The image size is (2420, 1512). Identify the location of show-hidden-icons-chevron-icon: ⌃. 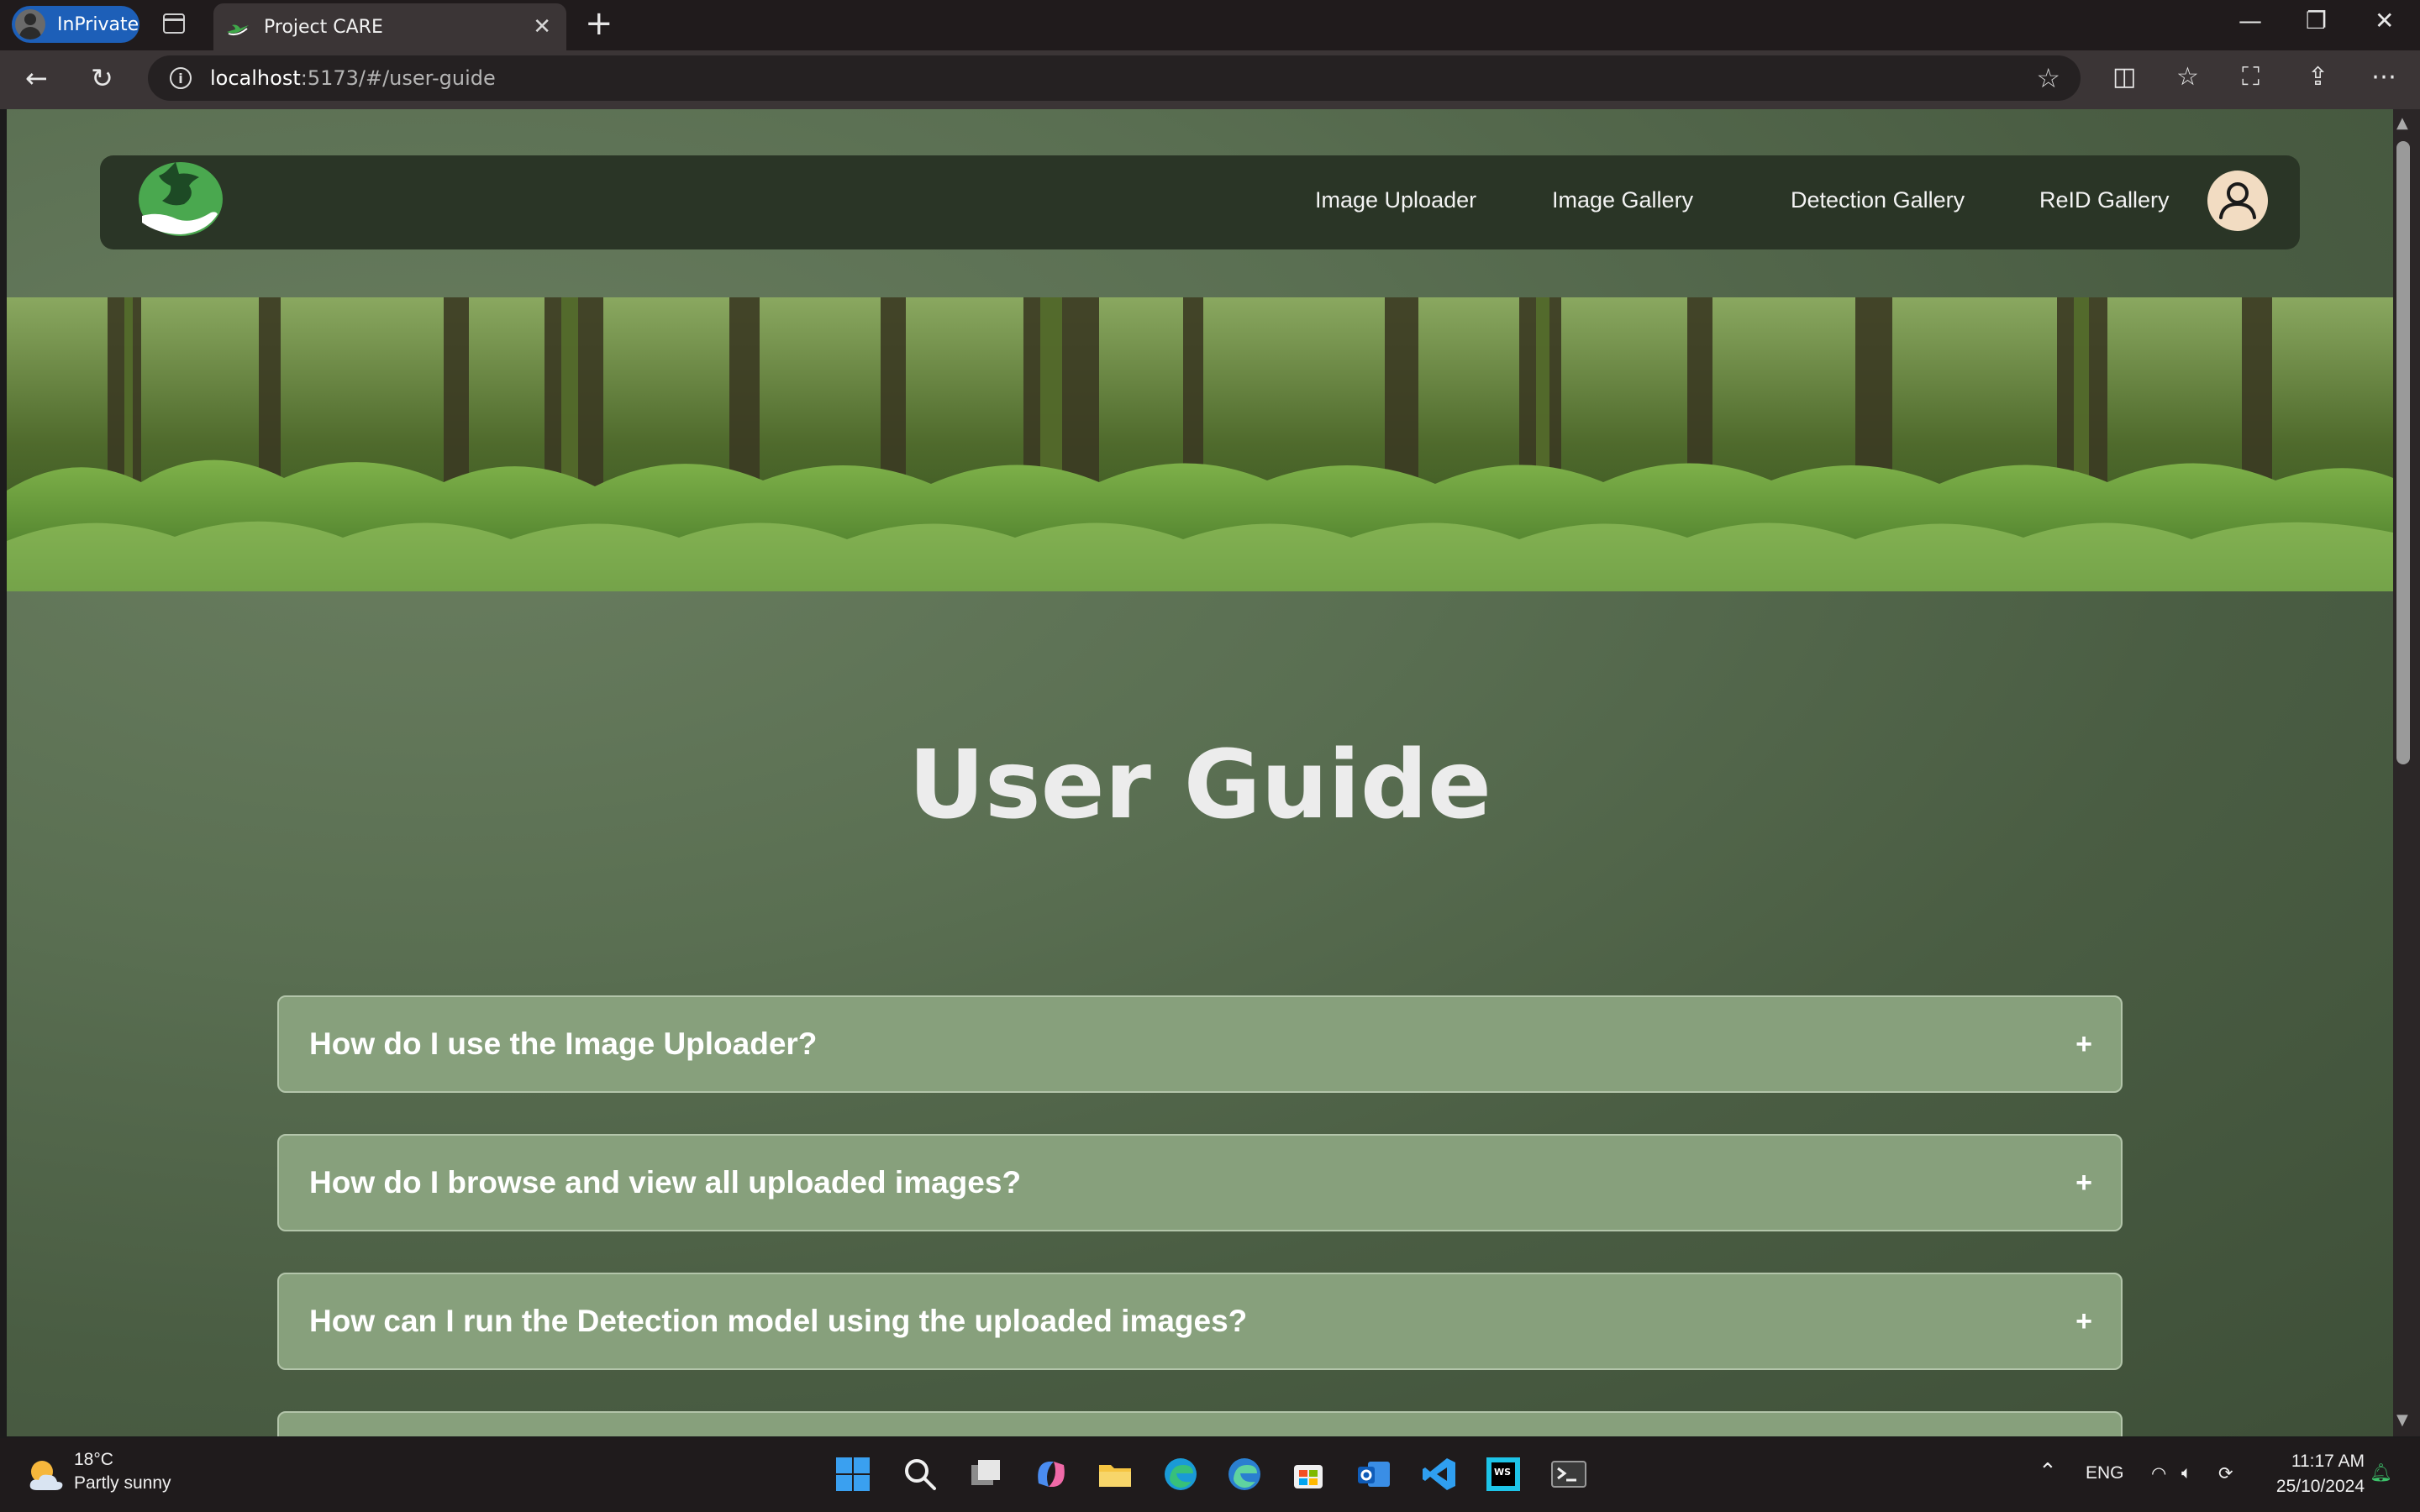
(2048, 1471).